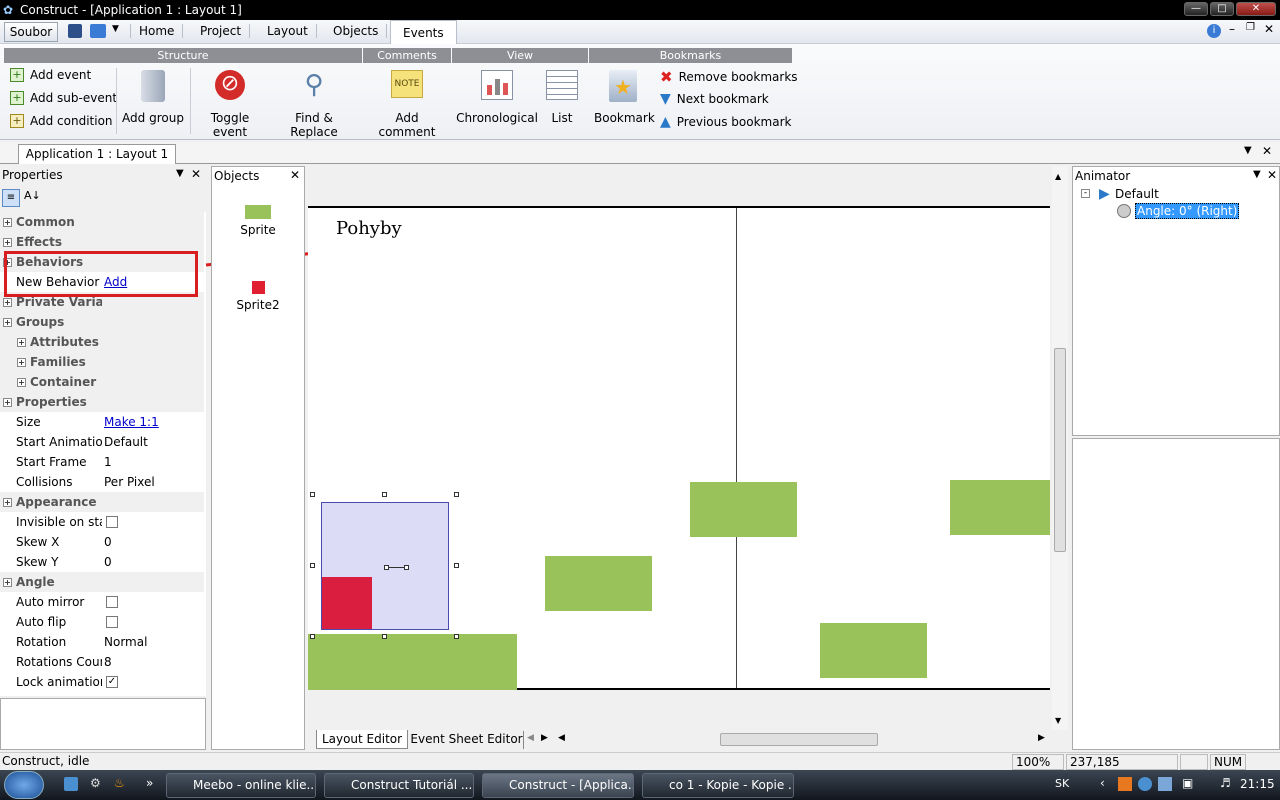 Image resolution: width=1280 pixels, height=800 pixels. I want to click on chronological-button: Chronological, so click(497, 97).